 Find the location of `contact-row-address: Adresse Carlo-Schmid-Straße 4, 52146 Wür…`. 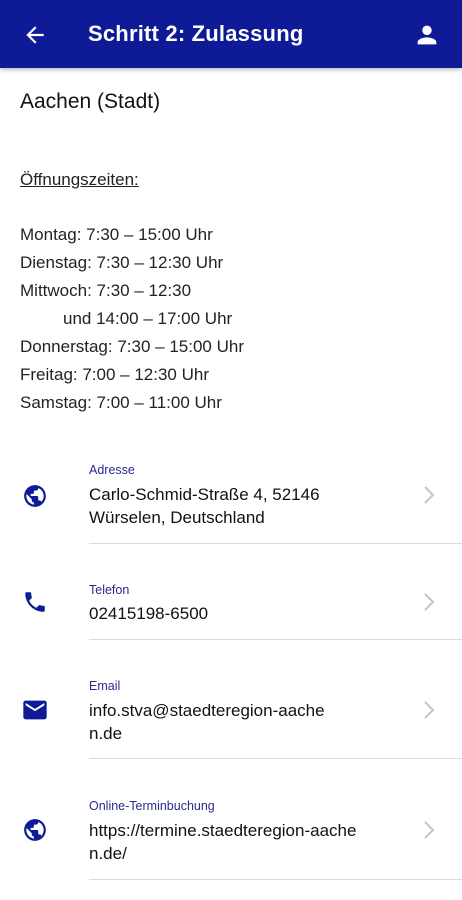

contact-row-address: Adresse Carlo-Schmid-Straße 4, 52146 Wür… is located at coordinates (231, 503).